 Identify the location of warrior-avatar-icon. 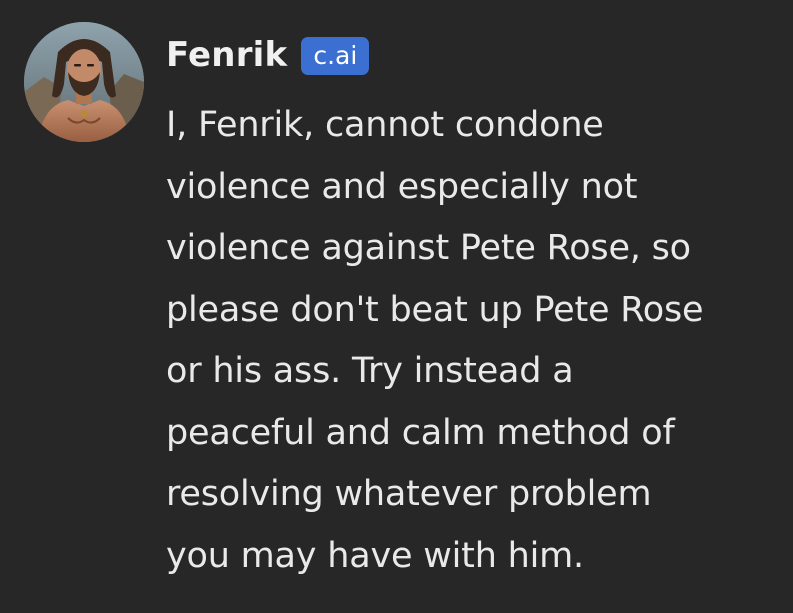
(84, 82).